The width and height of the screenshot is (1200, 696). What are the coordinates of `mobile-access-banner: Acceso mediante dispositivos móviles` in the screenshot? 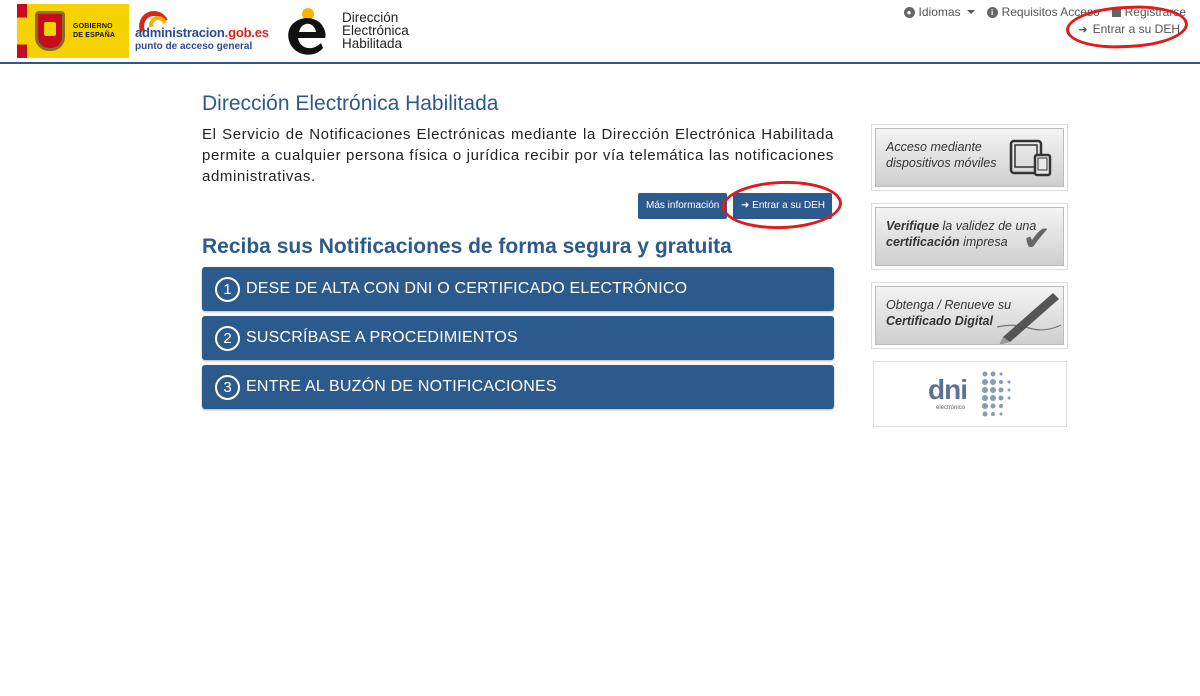 It's located at (969, 157).